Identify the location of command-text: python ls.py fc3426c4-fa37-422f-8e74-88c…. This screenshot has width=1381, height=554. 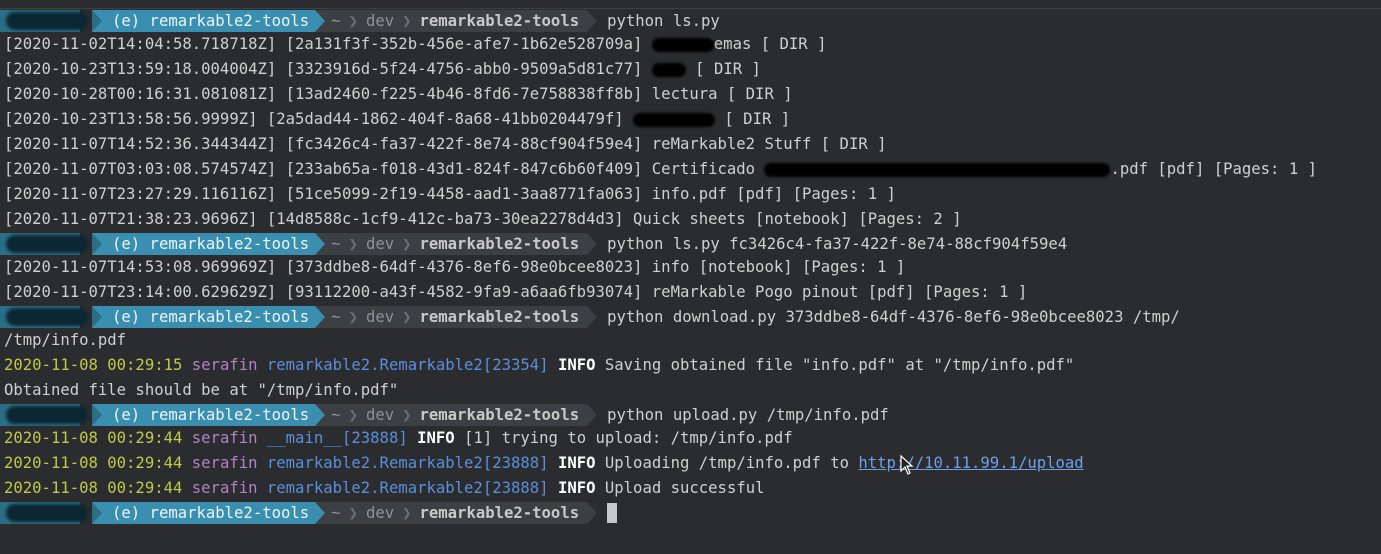
(837, 244).